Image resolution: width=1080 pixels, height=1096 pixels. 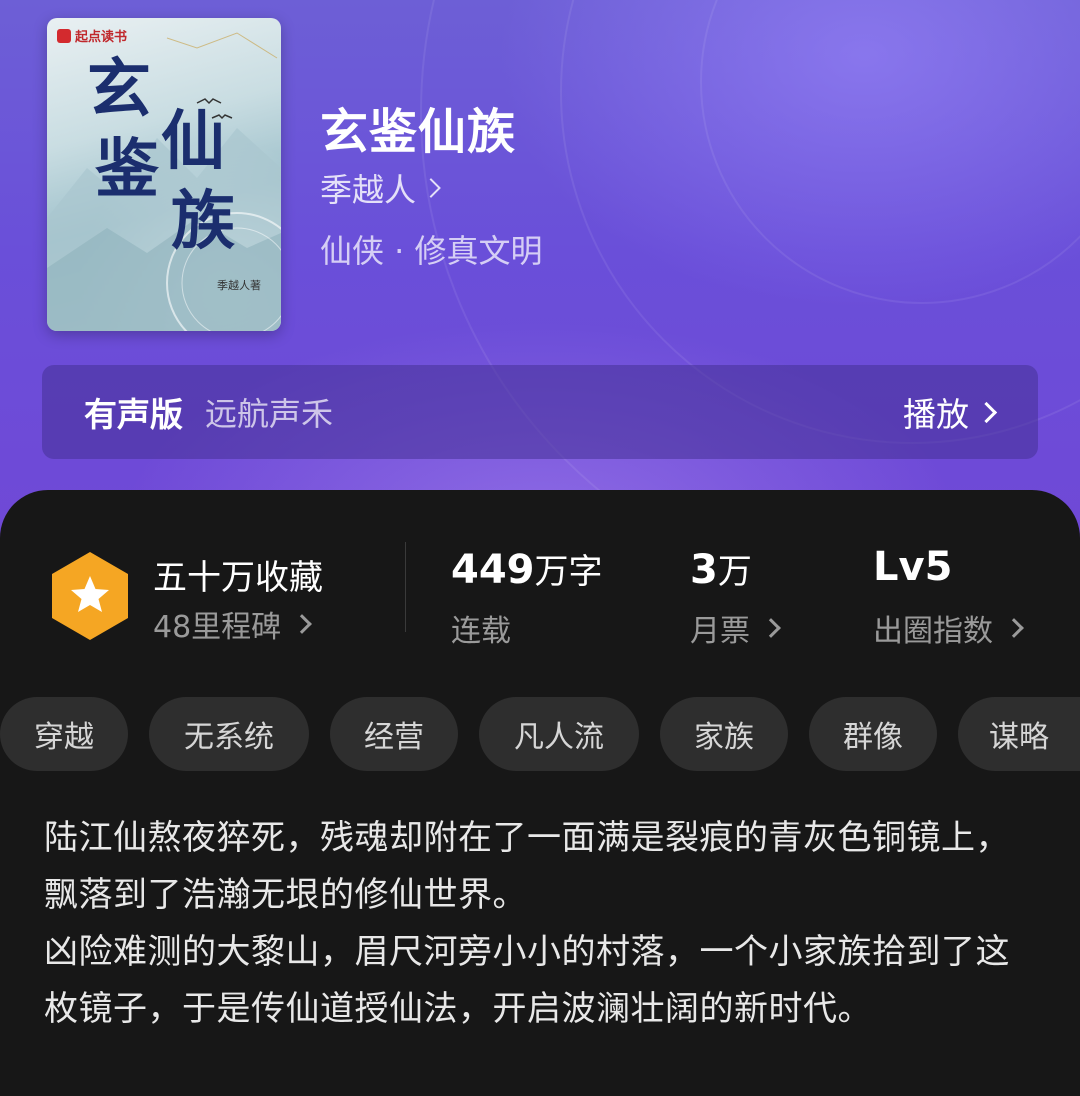 I want to click on play-button: 播放, so click(x=950, y=412).